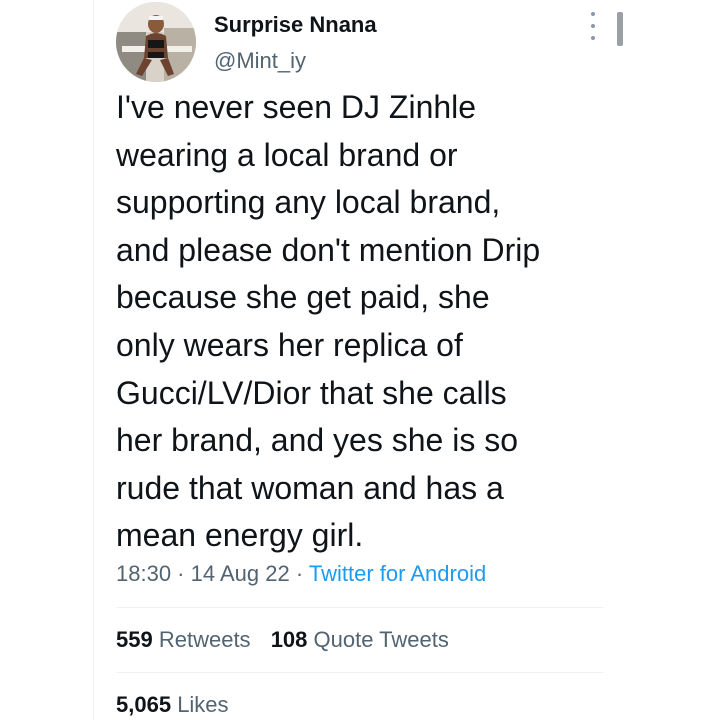  I want to click on retweets-stat: 559 Retweets, so click(183, 640).